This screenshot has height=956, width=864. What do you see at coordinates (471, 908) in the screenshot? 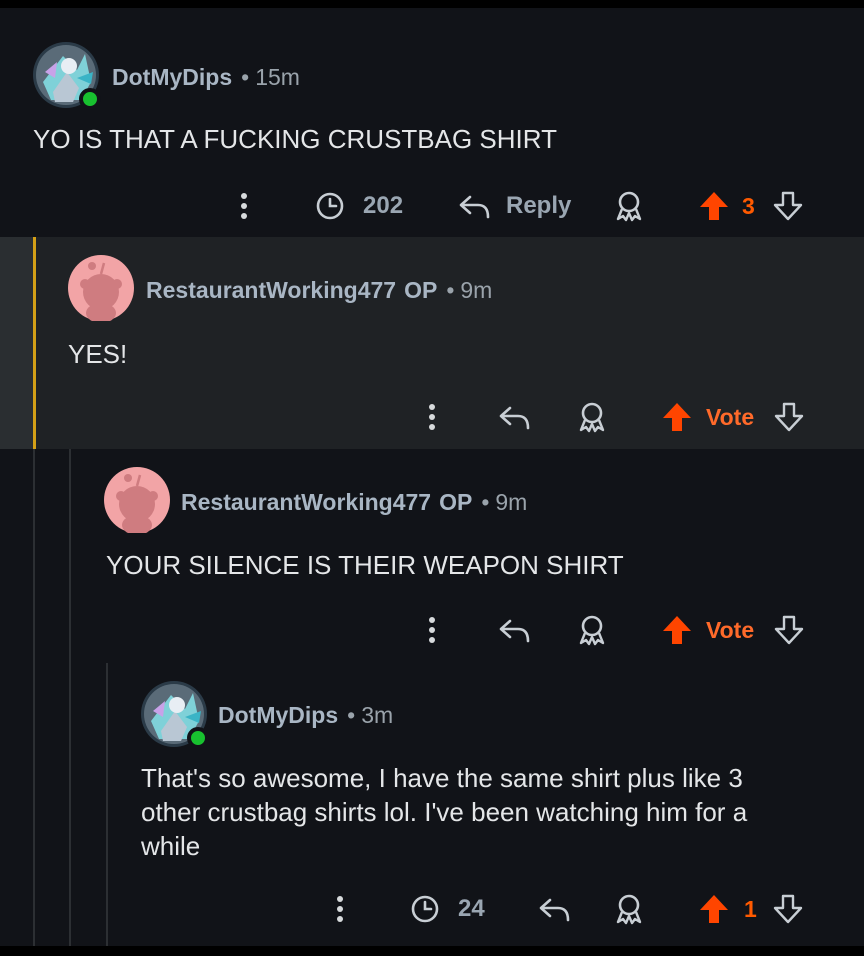
I see `views-count: 24` at bounding box center [471, 908].